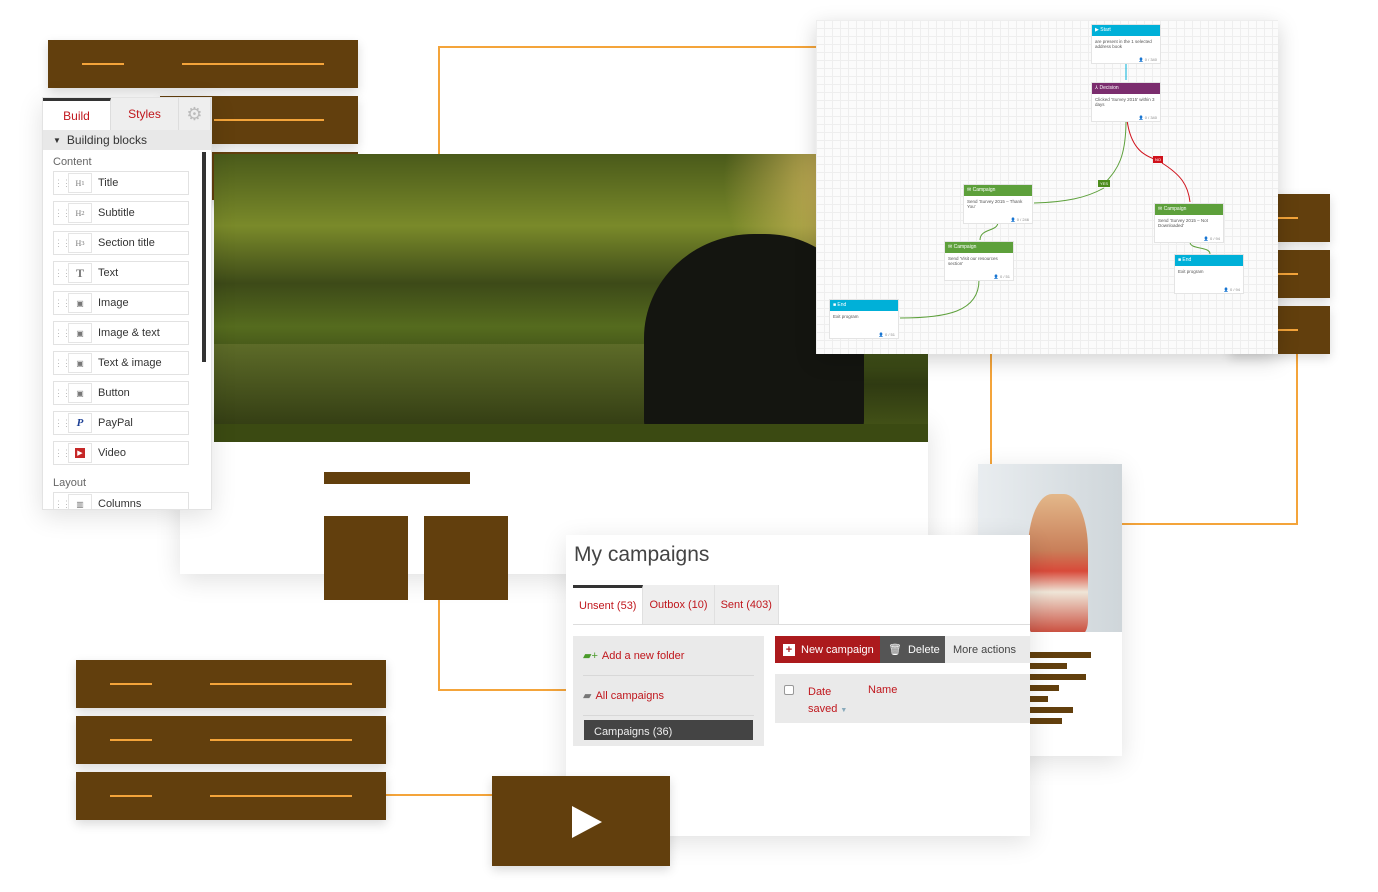 The width and height of the screenshot is (1378, 892). Describe the element at coordinates (1105, 30) in the screenshot. I see `node-type: Start` at that location.